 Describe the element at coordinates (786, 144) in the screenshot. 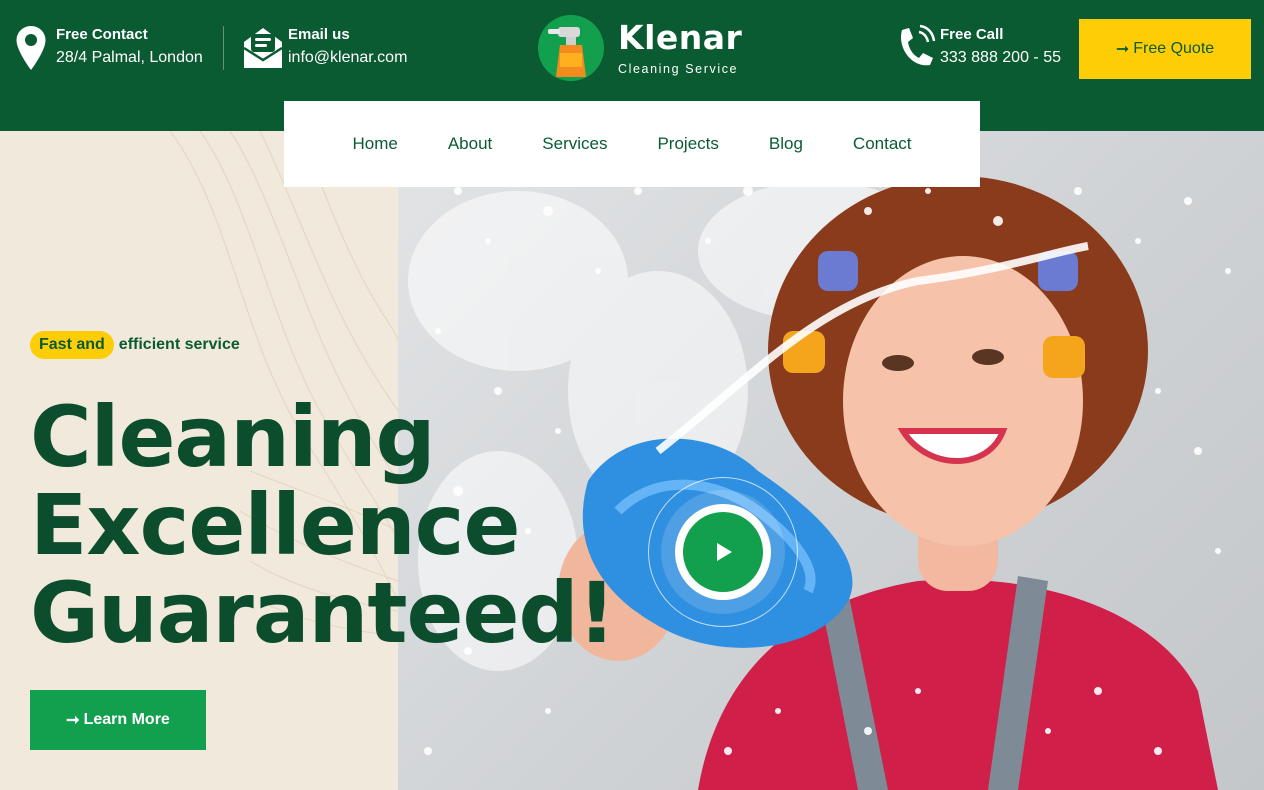

I see `nav-item-blog: Blog` at that location.